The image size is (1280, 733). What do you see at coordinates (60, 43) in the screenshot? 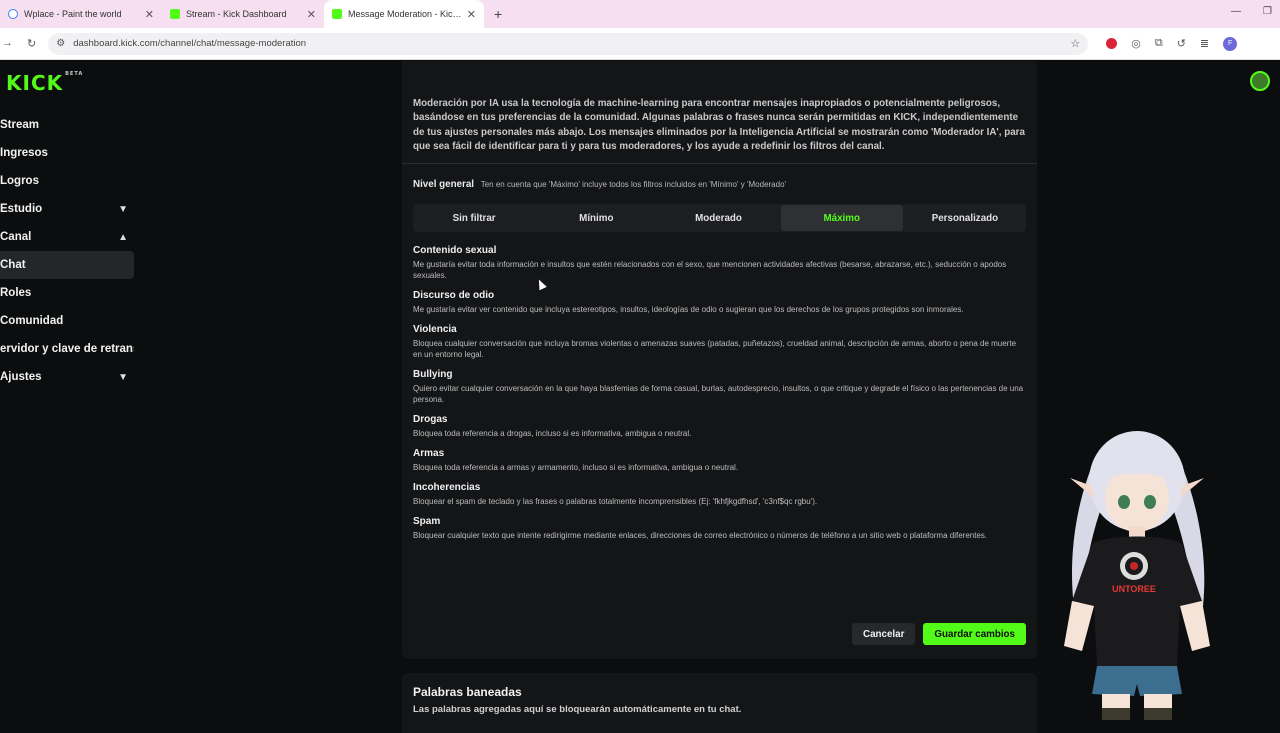
I see `site-settings-icon: ⚙` at bounding box center [60, 43].